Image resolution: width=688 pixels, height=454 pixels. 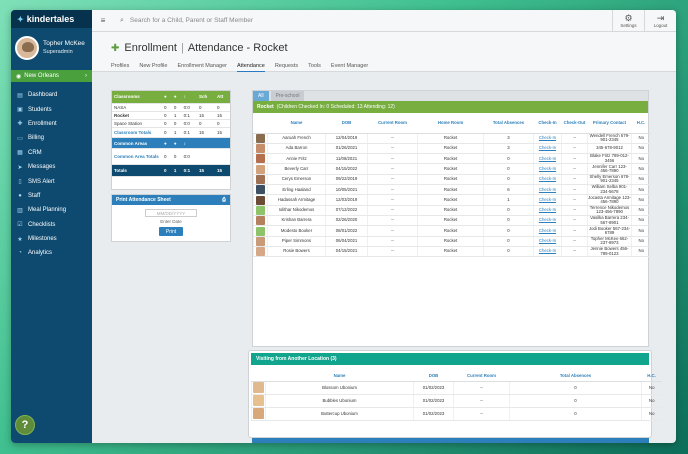 What do you see at coordinates (339, 414) in the screenshot?
I see `child-name: Buttercup Ubonium` at bounding box center [339, 414].